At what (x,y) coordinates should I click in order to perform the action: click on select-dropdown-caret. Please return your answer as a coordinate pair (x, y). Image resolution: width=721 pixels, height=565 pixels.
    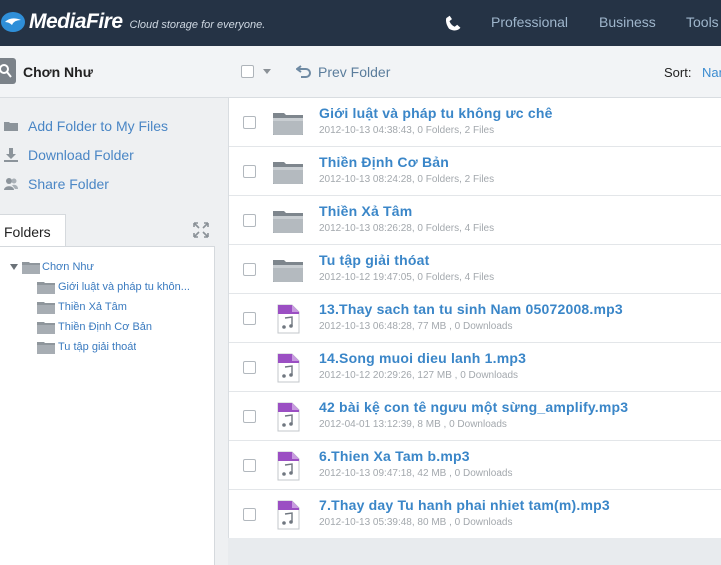
    Looking at the image, I should click on (267, 71).